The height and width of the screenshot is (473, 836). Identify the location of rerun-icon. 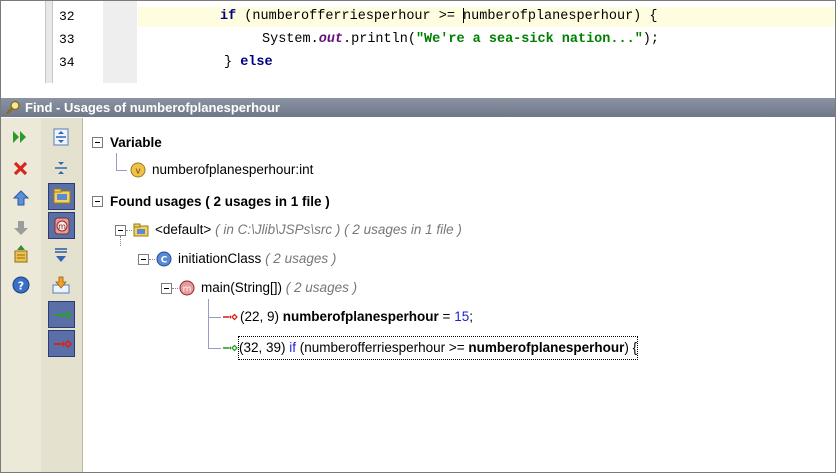
(21, 137).